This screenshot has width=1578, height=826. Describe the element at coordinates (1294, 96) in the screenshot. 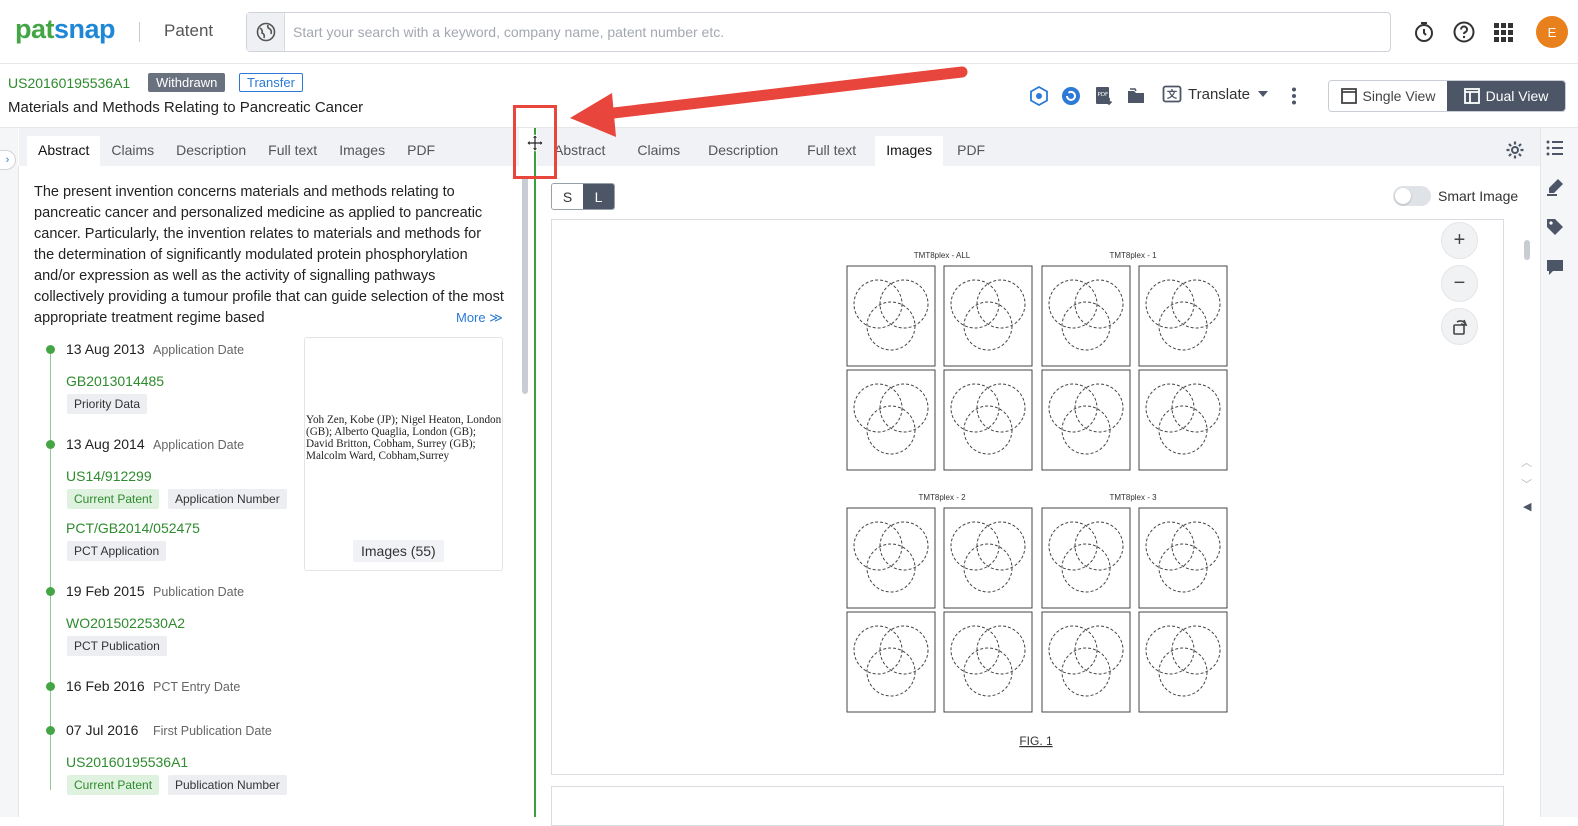

I see `more-options-icon` at that location.